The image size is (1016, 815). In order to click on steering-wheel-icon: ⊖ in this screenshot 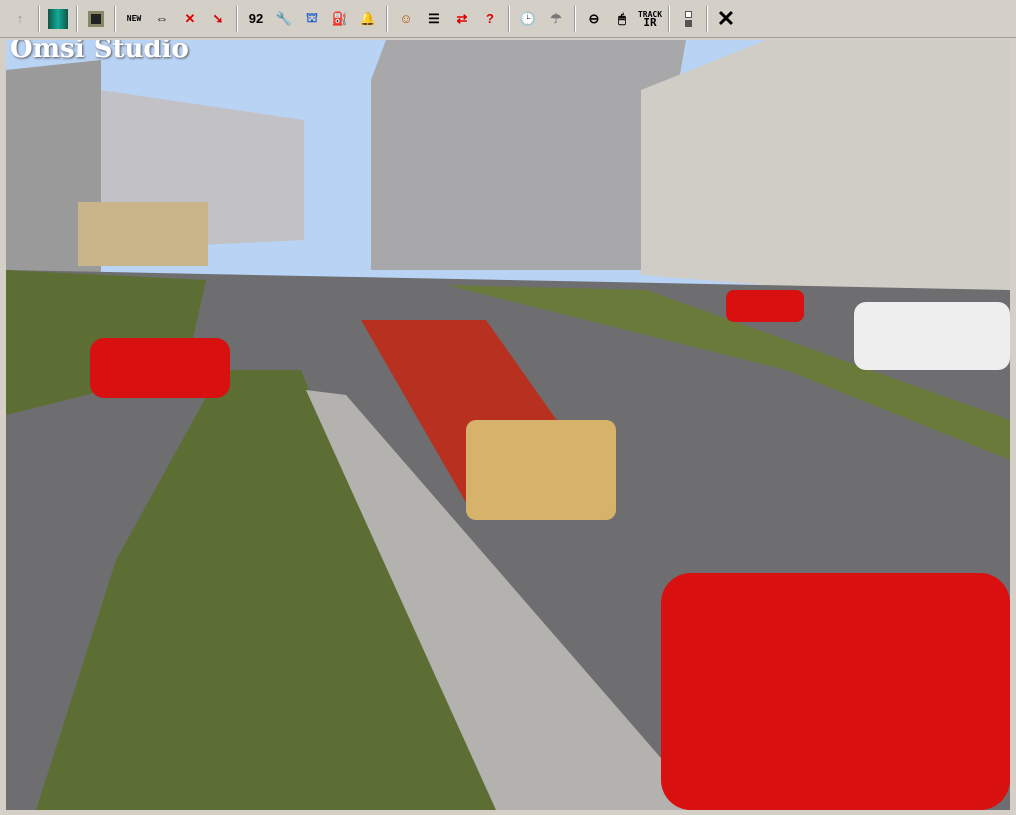, I will do `click(594, 19)`.